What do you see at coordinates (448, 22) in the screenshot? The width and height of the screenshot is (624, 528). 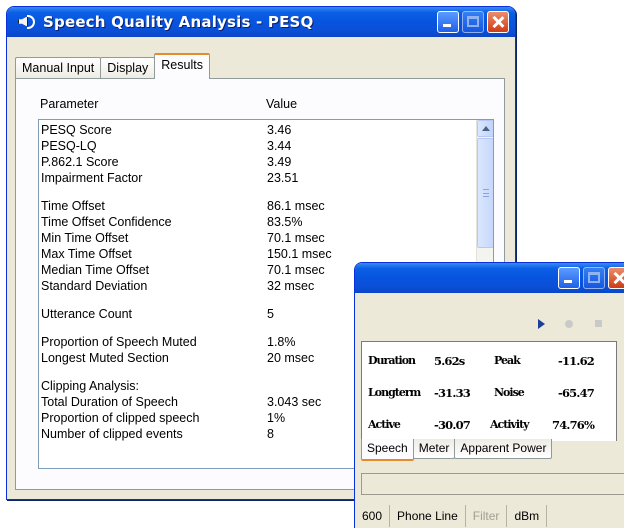 I see `minimize-button` at bounding box center [448, 22].